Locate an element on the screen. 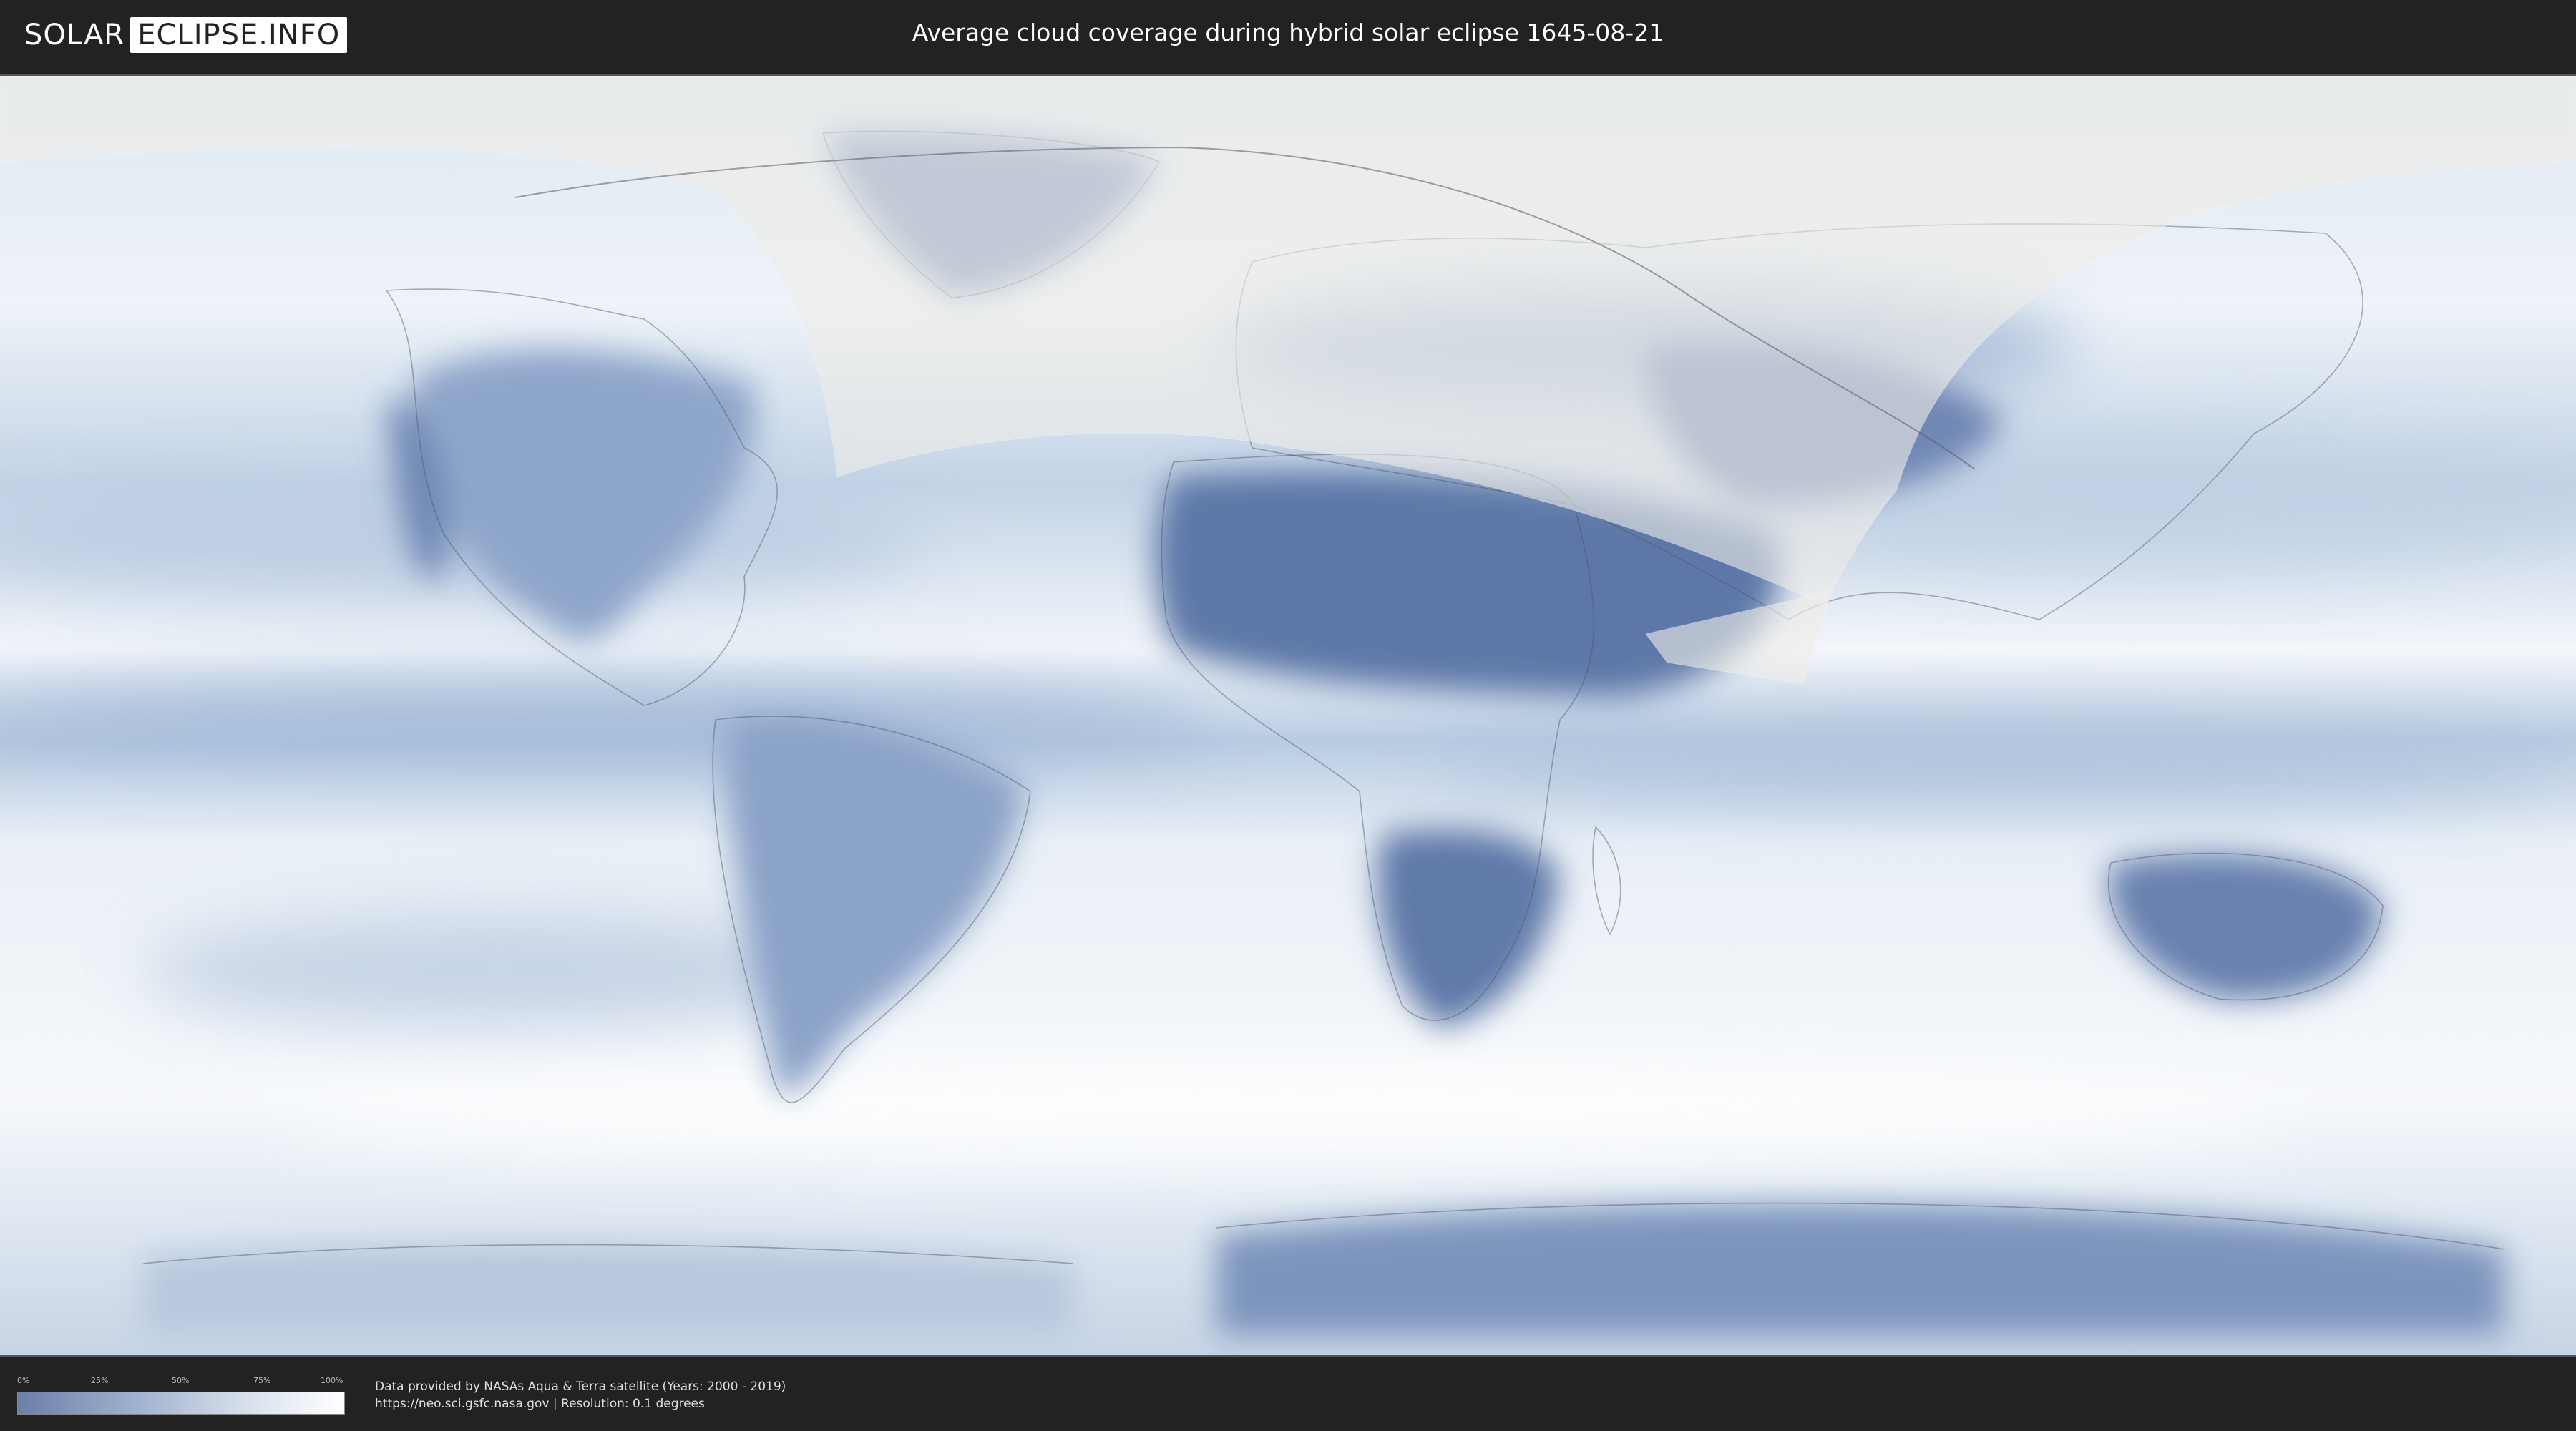 Image resolution: width=2576 pixels, height=1431 pixels. legend-tick-50: 50% is located at coordinates (181, 1380).